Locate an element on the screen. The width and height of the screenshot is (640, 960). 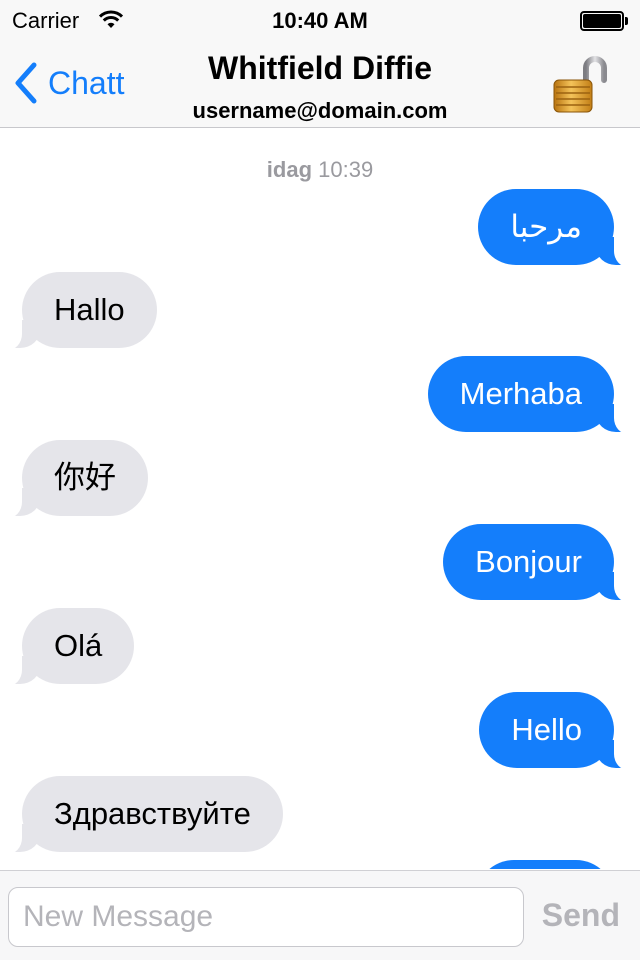
message-text: Hello is located at coordinates (546, 729).